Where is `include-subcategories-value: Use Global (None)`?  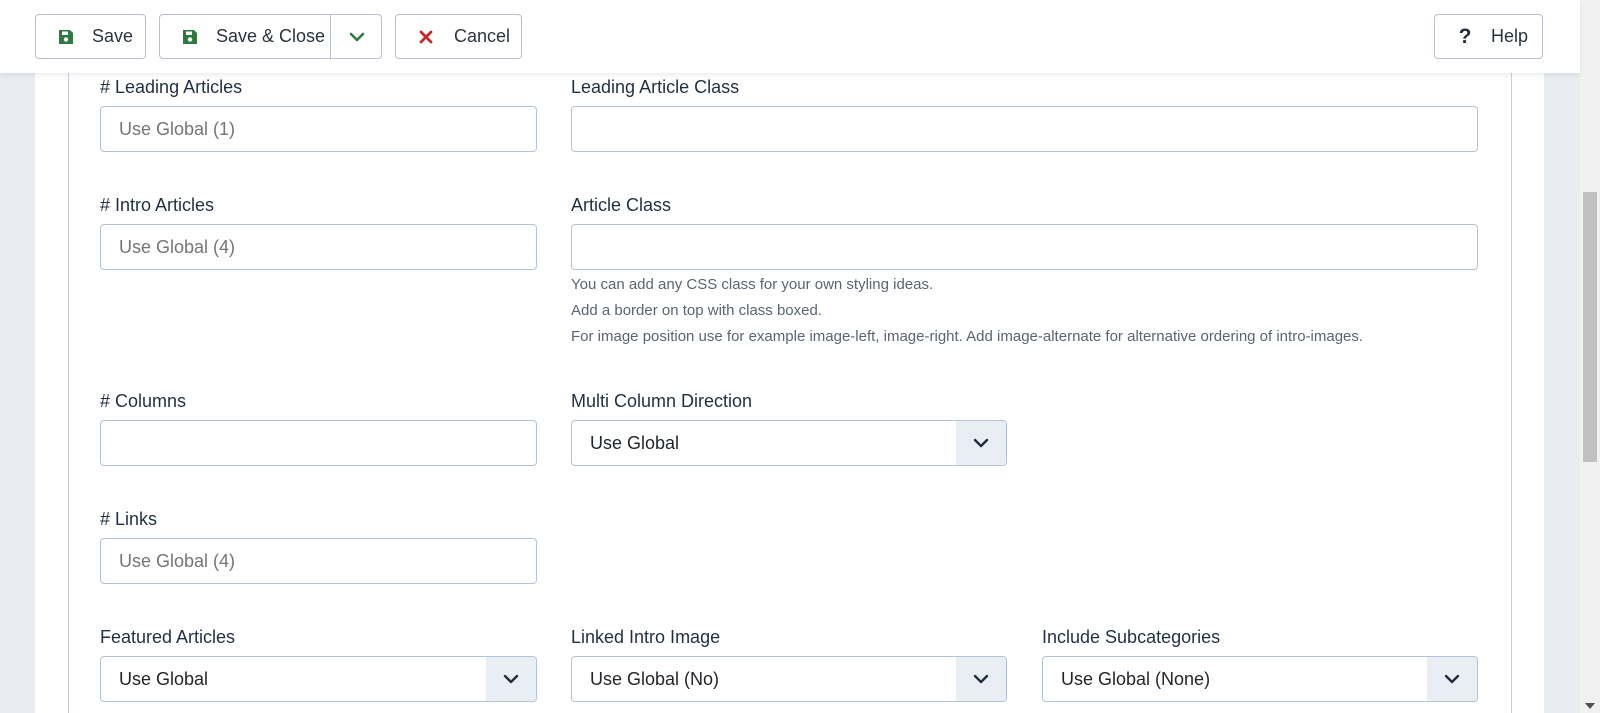 include-subcategories-value: Use Global (None) is located at coordinates (1136, 678).